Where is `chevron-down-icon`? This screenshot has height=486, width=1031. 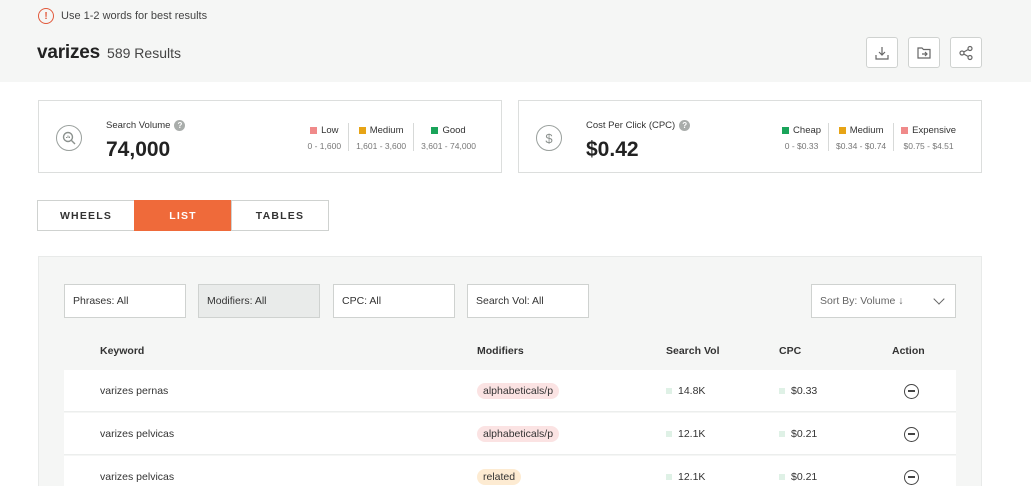
chevron-down-icon is located at coordinates (939, 299).